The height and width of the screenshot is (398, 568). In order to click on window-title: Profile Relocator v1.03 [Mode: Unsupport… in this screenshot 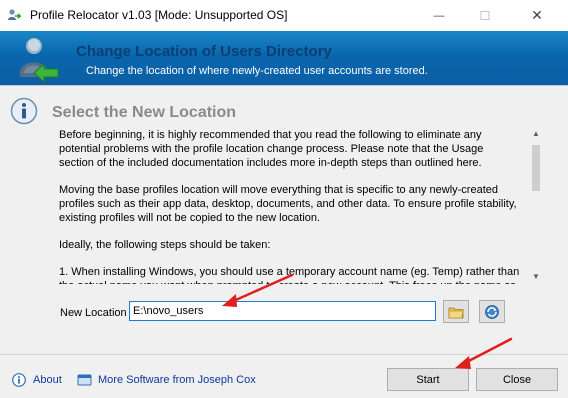, I will do `click(159, 15)`.